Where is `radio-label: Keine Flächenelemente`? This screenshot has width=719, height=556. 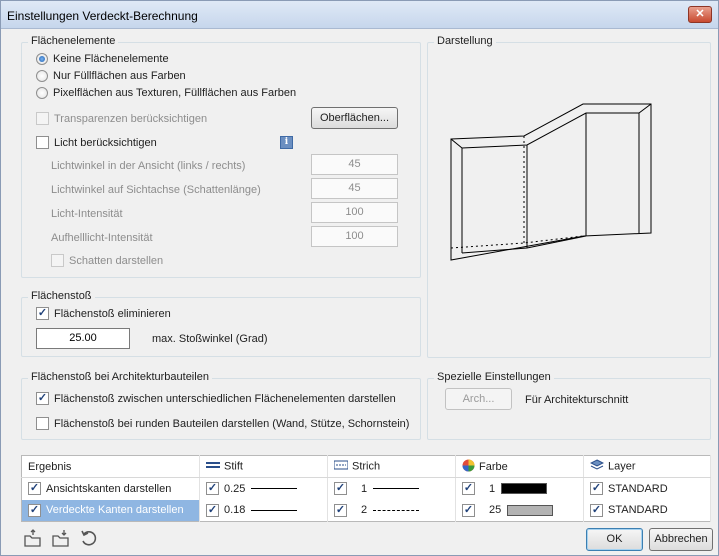
radio-label: Keine Flächenelemente is located at coordinates (111, 59).